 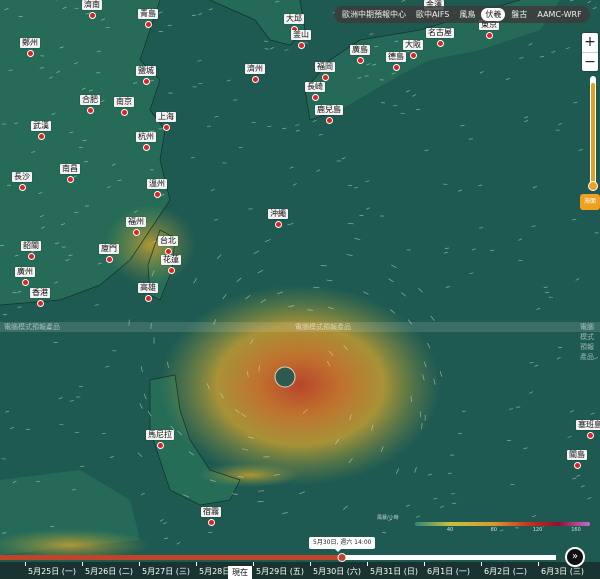 What do you see at coordinates (360, 50) in the screenshot?
I see `city-label: 廣島` at bounding box center [360, 50].